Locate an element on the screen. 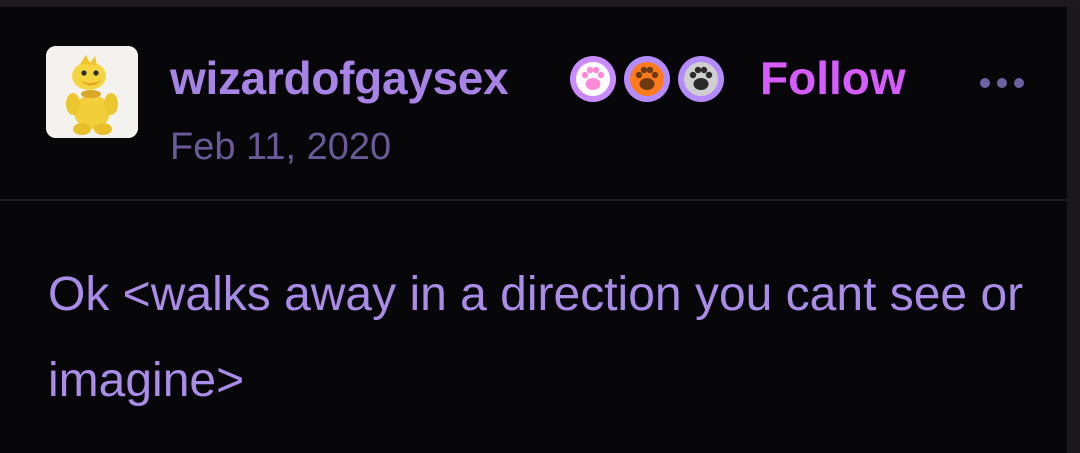 The image size is (1080, 453). paw-print-badge-pink is located at coordinates (593, 79).